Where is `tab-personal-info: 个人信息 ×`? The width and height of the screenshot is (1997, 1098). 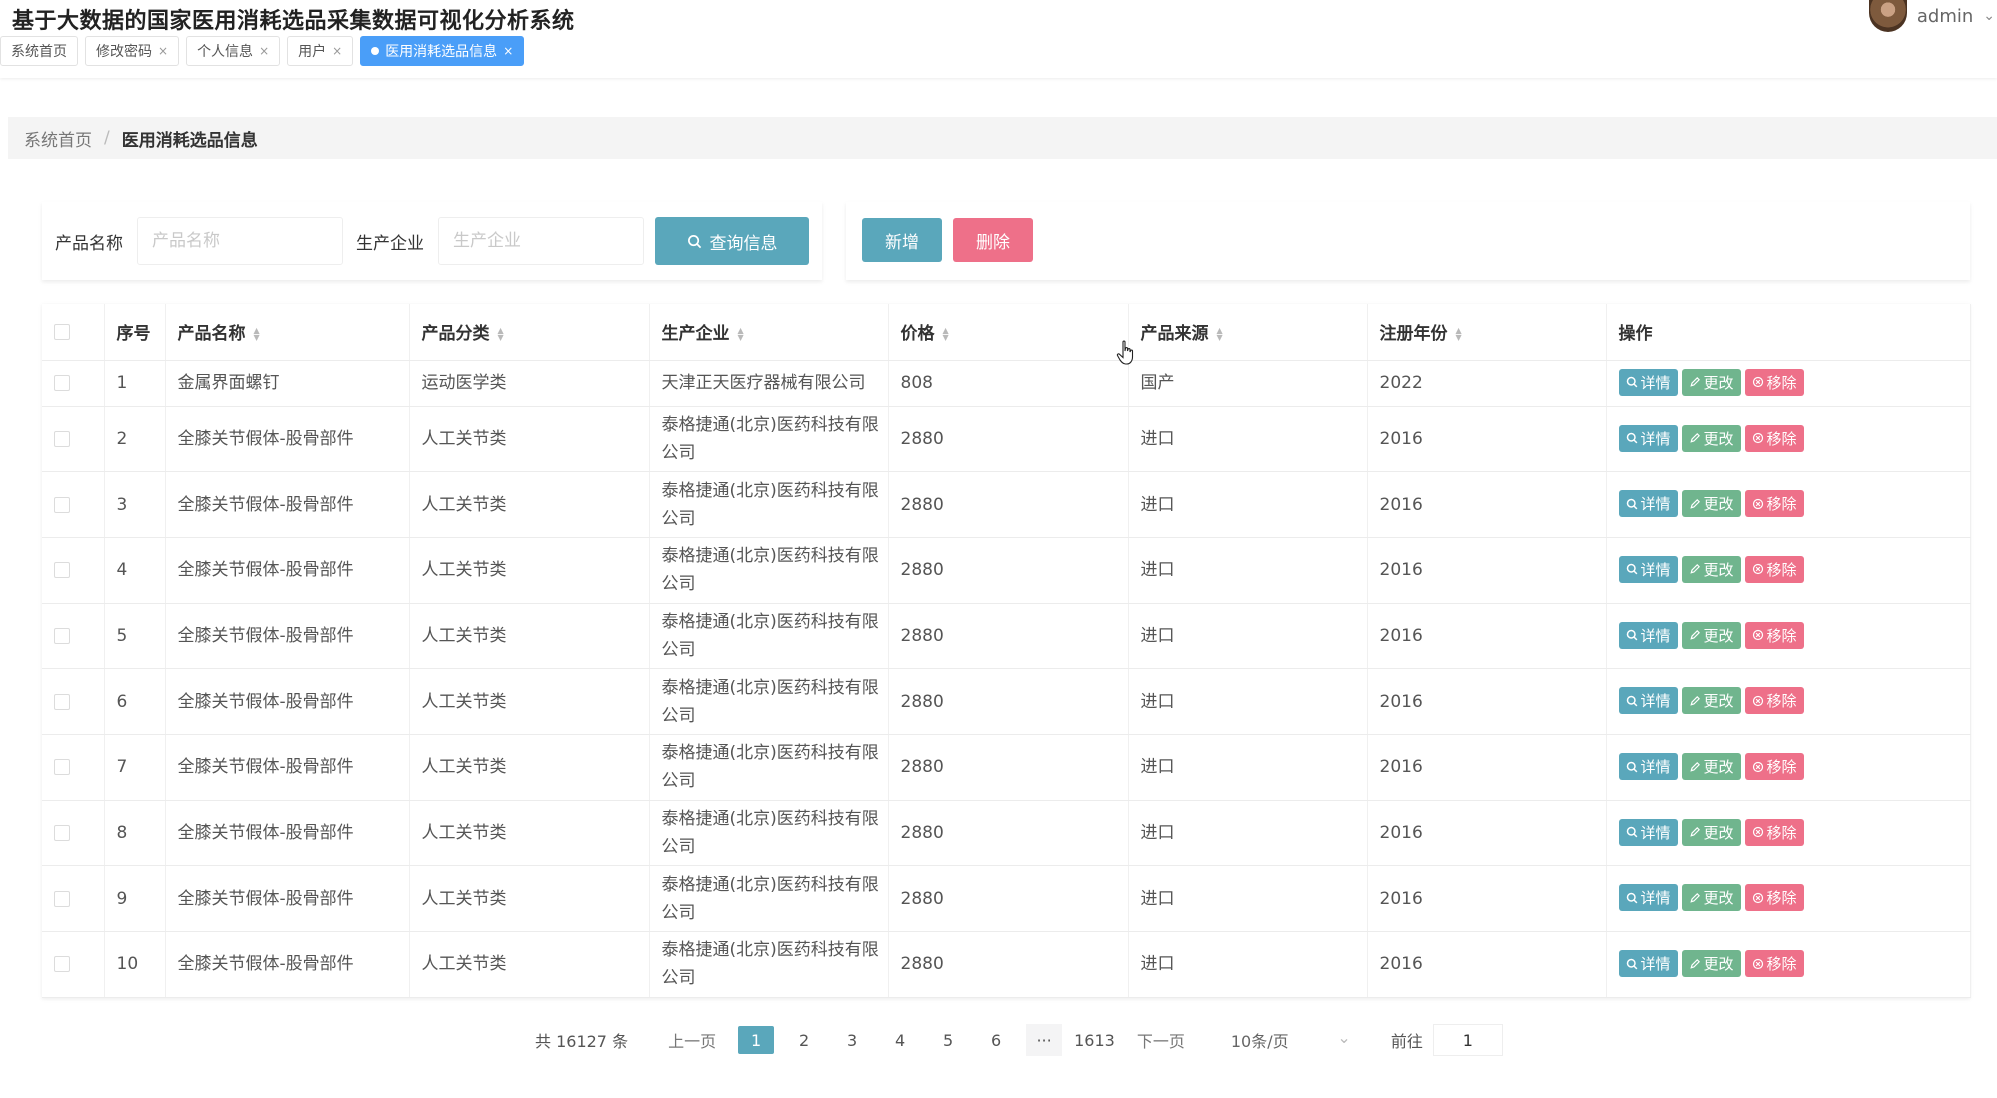 tab-personal-info: 个人信息 × is located at coordinates (233, 51).